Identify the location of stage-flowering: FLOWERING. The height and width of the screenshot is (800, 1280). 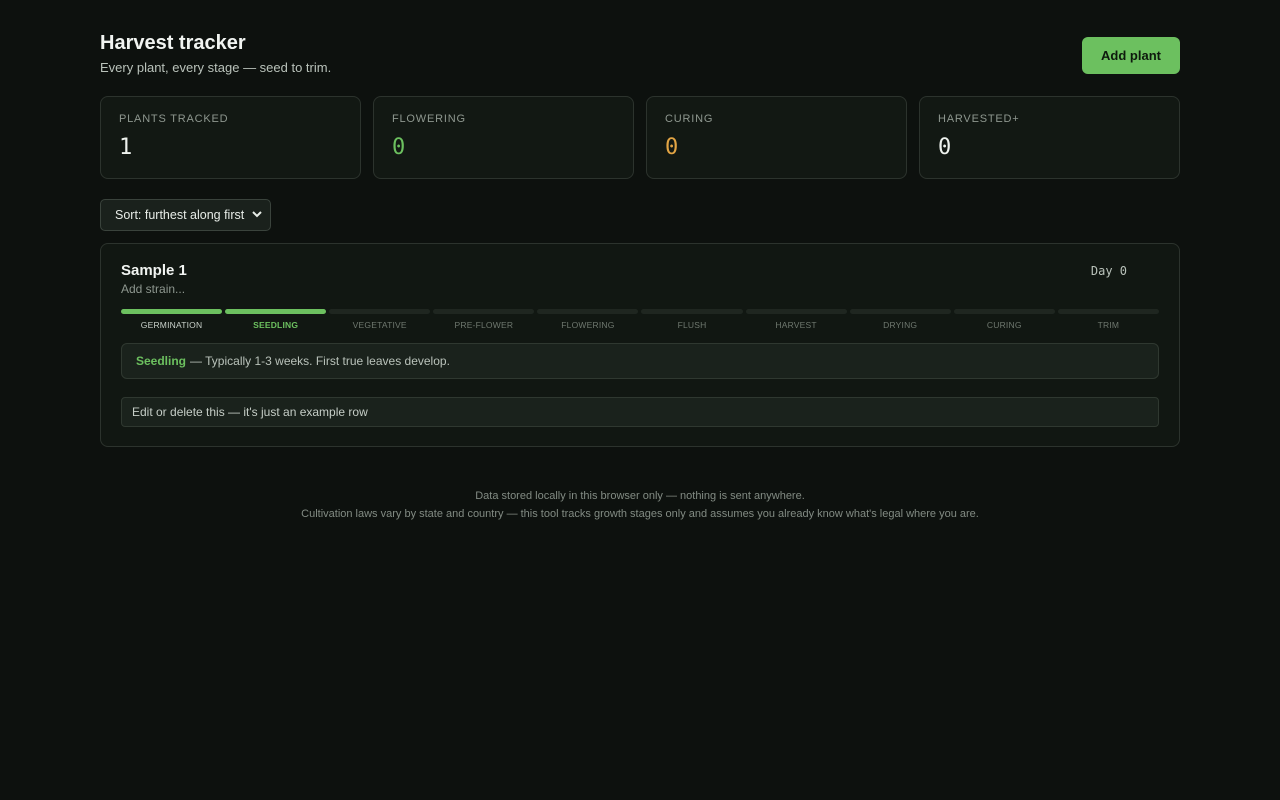
(588, 319).